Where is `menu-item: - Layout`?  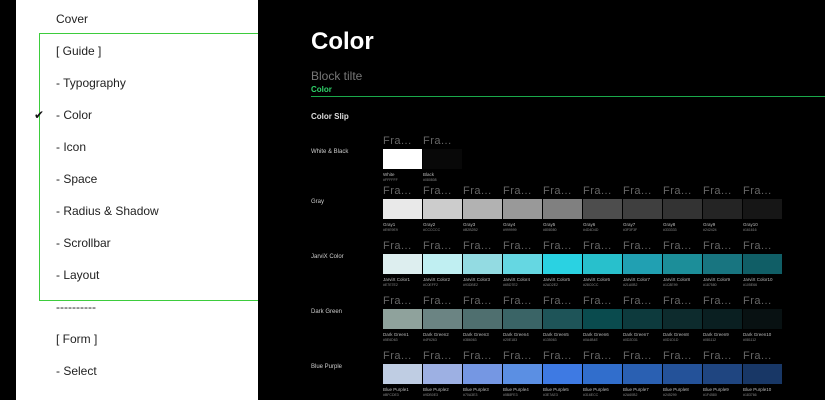
menu-item: - Layout is located at coordinates (77, 275).